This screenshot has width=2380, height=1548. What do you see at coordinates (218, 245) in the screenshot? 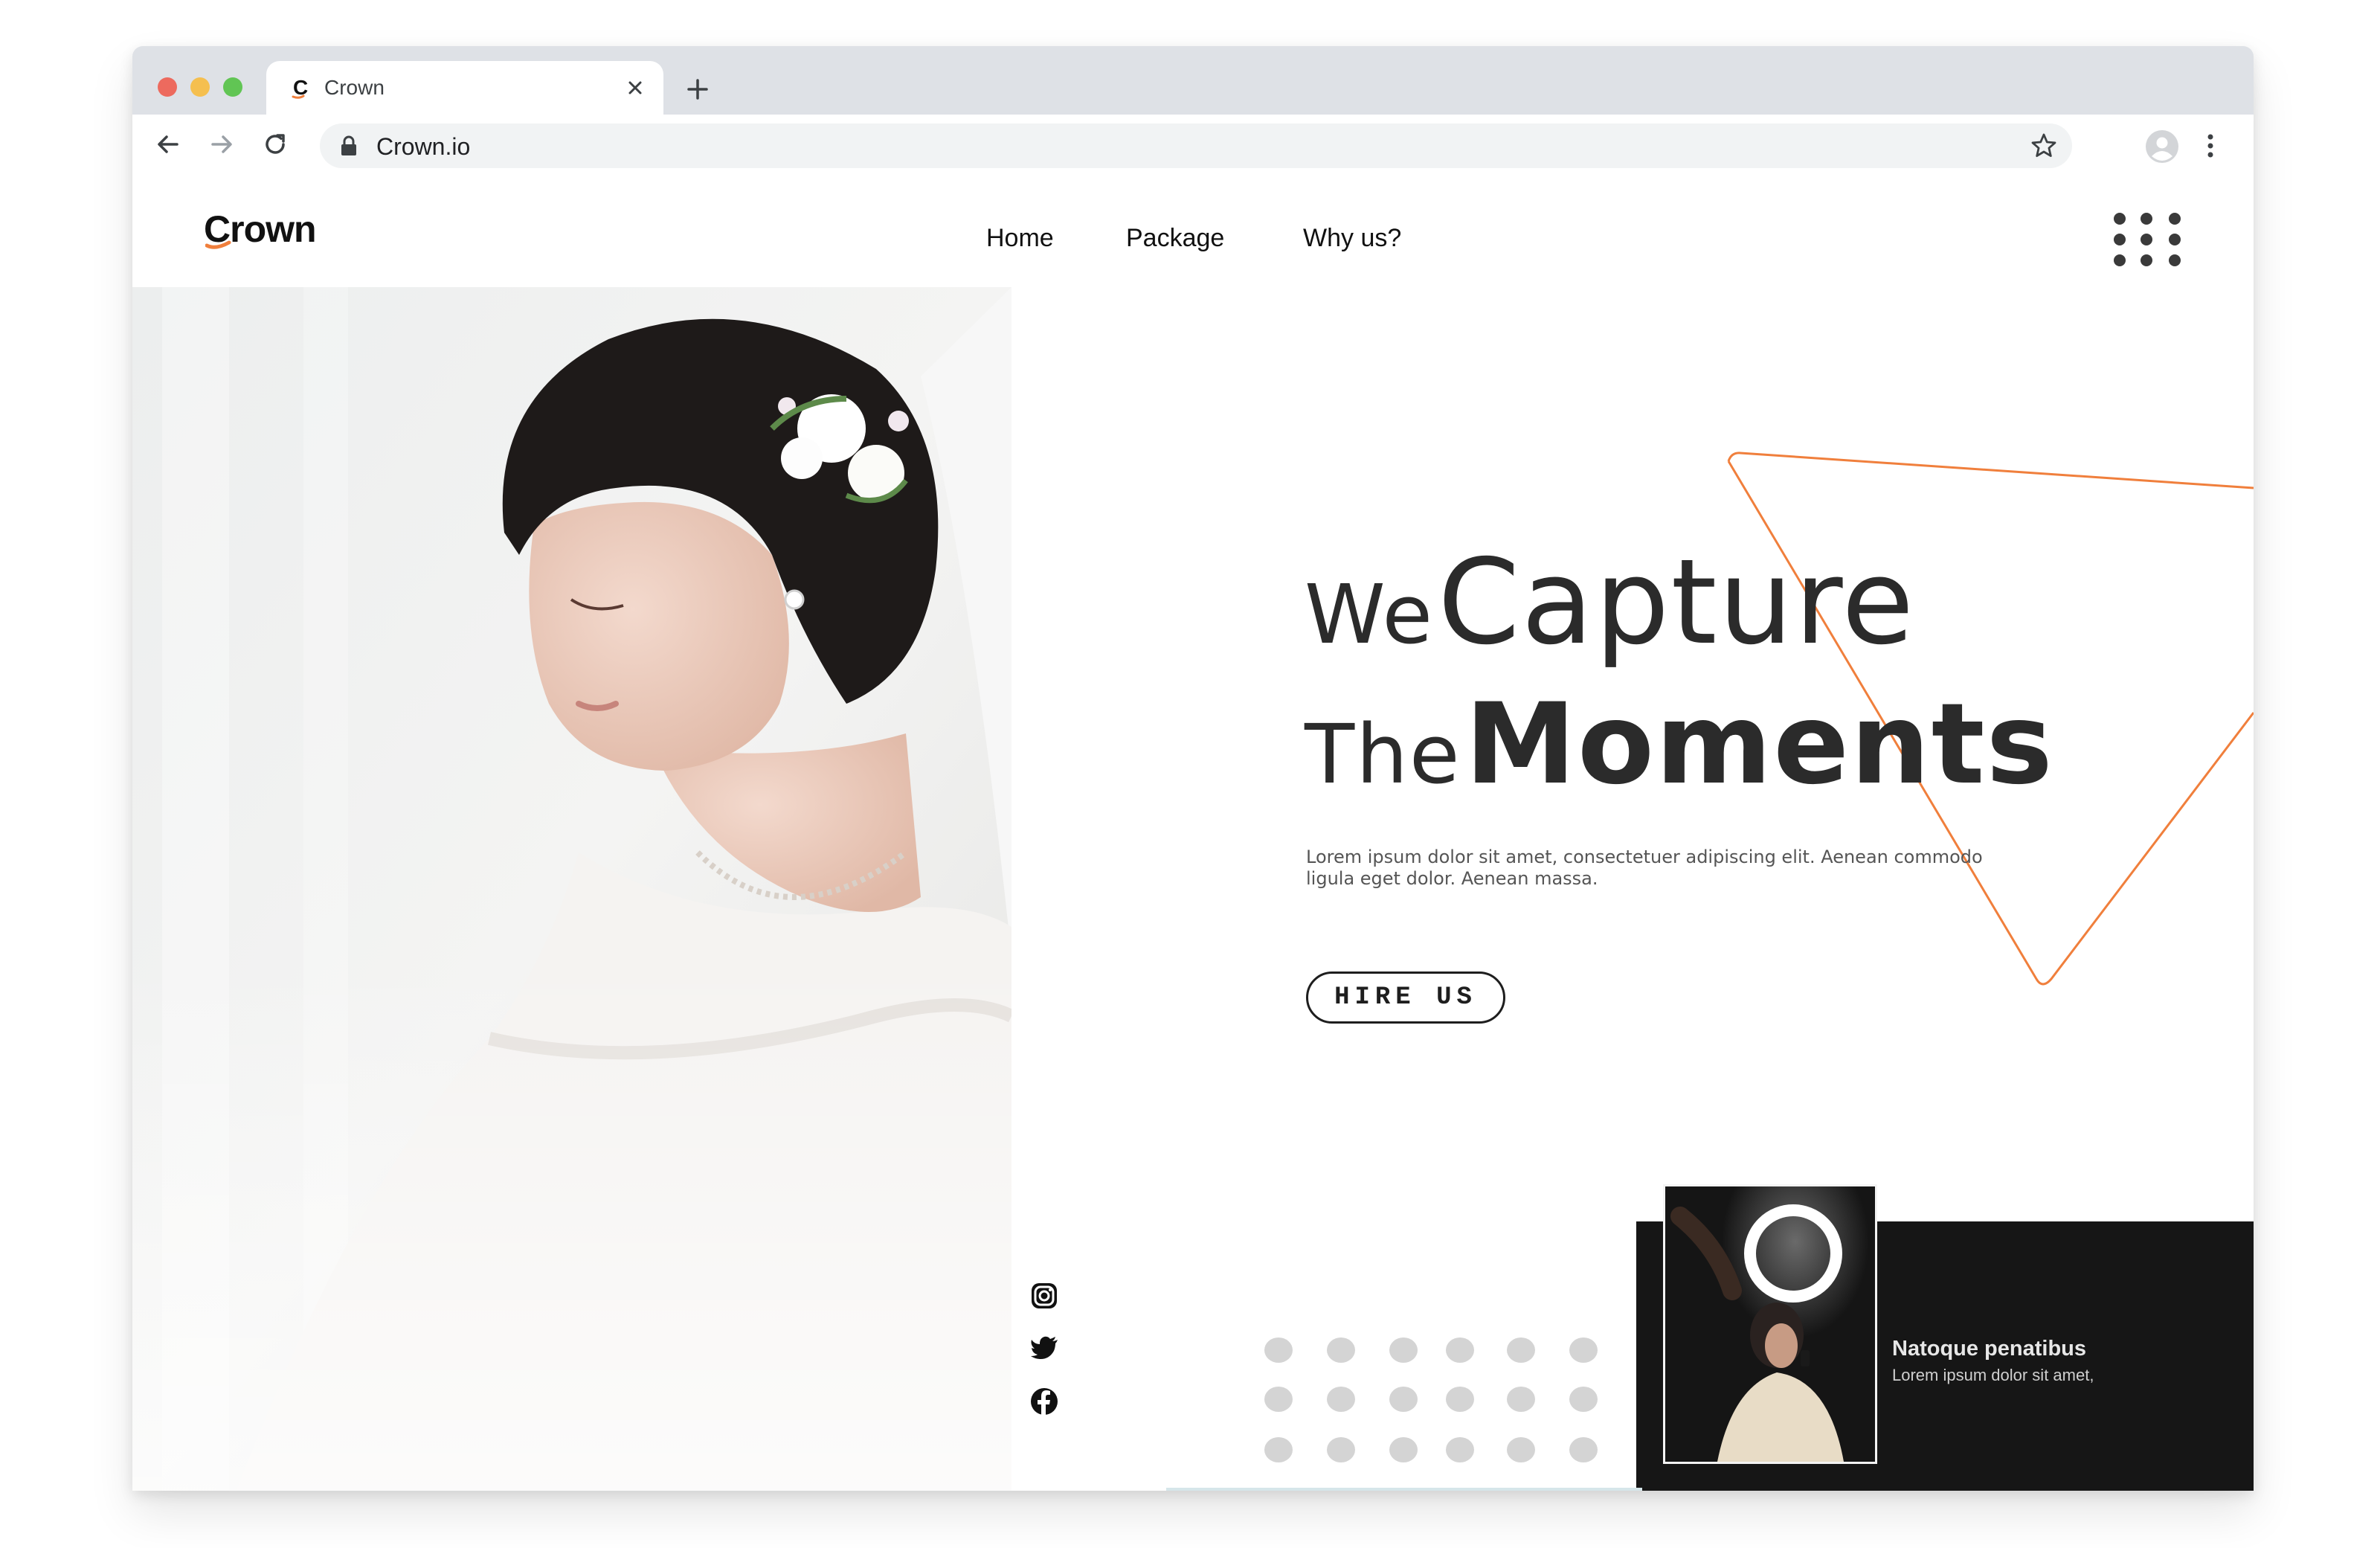
I see `logo-swoosh-icon` at bounding box center [218, 245].